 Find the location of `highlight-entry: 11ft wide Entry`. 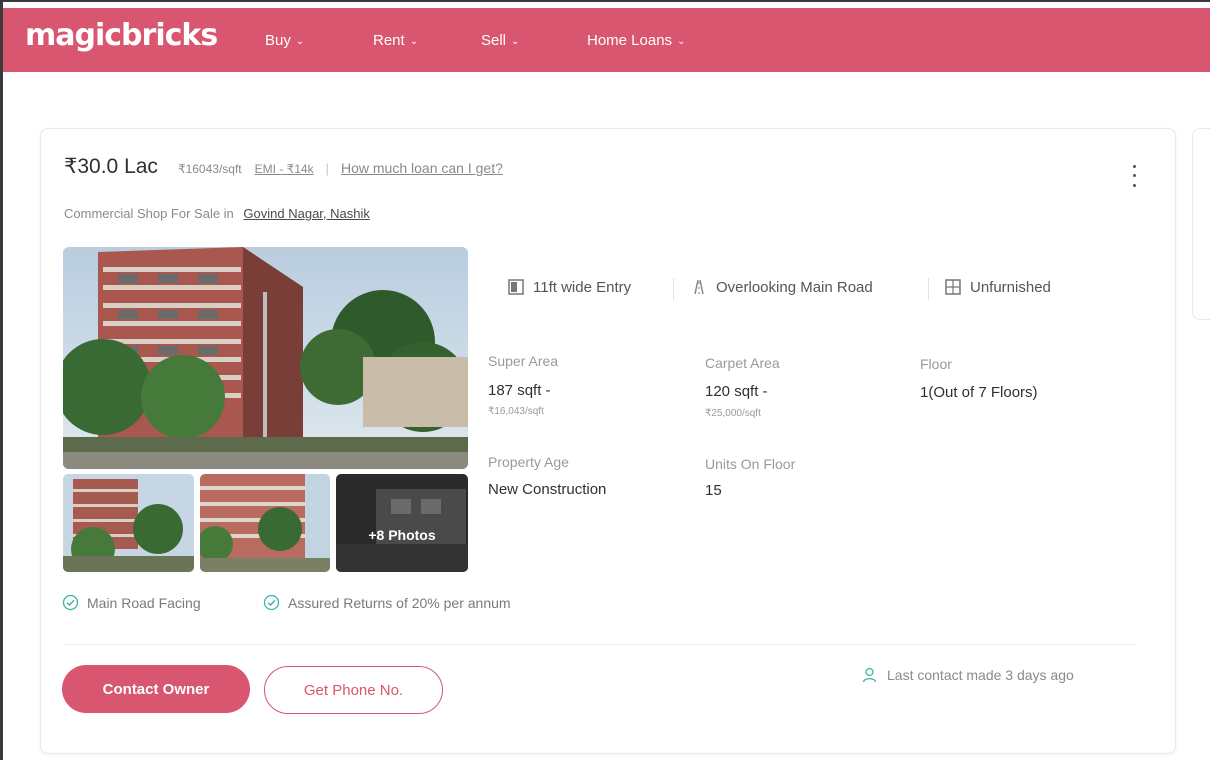

highlight-entry: 11ft wide Entry is located at coordinates (569, 287).